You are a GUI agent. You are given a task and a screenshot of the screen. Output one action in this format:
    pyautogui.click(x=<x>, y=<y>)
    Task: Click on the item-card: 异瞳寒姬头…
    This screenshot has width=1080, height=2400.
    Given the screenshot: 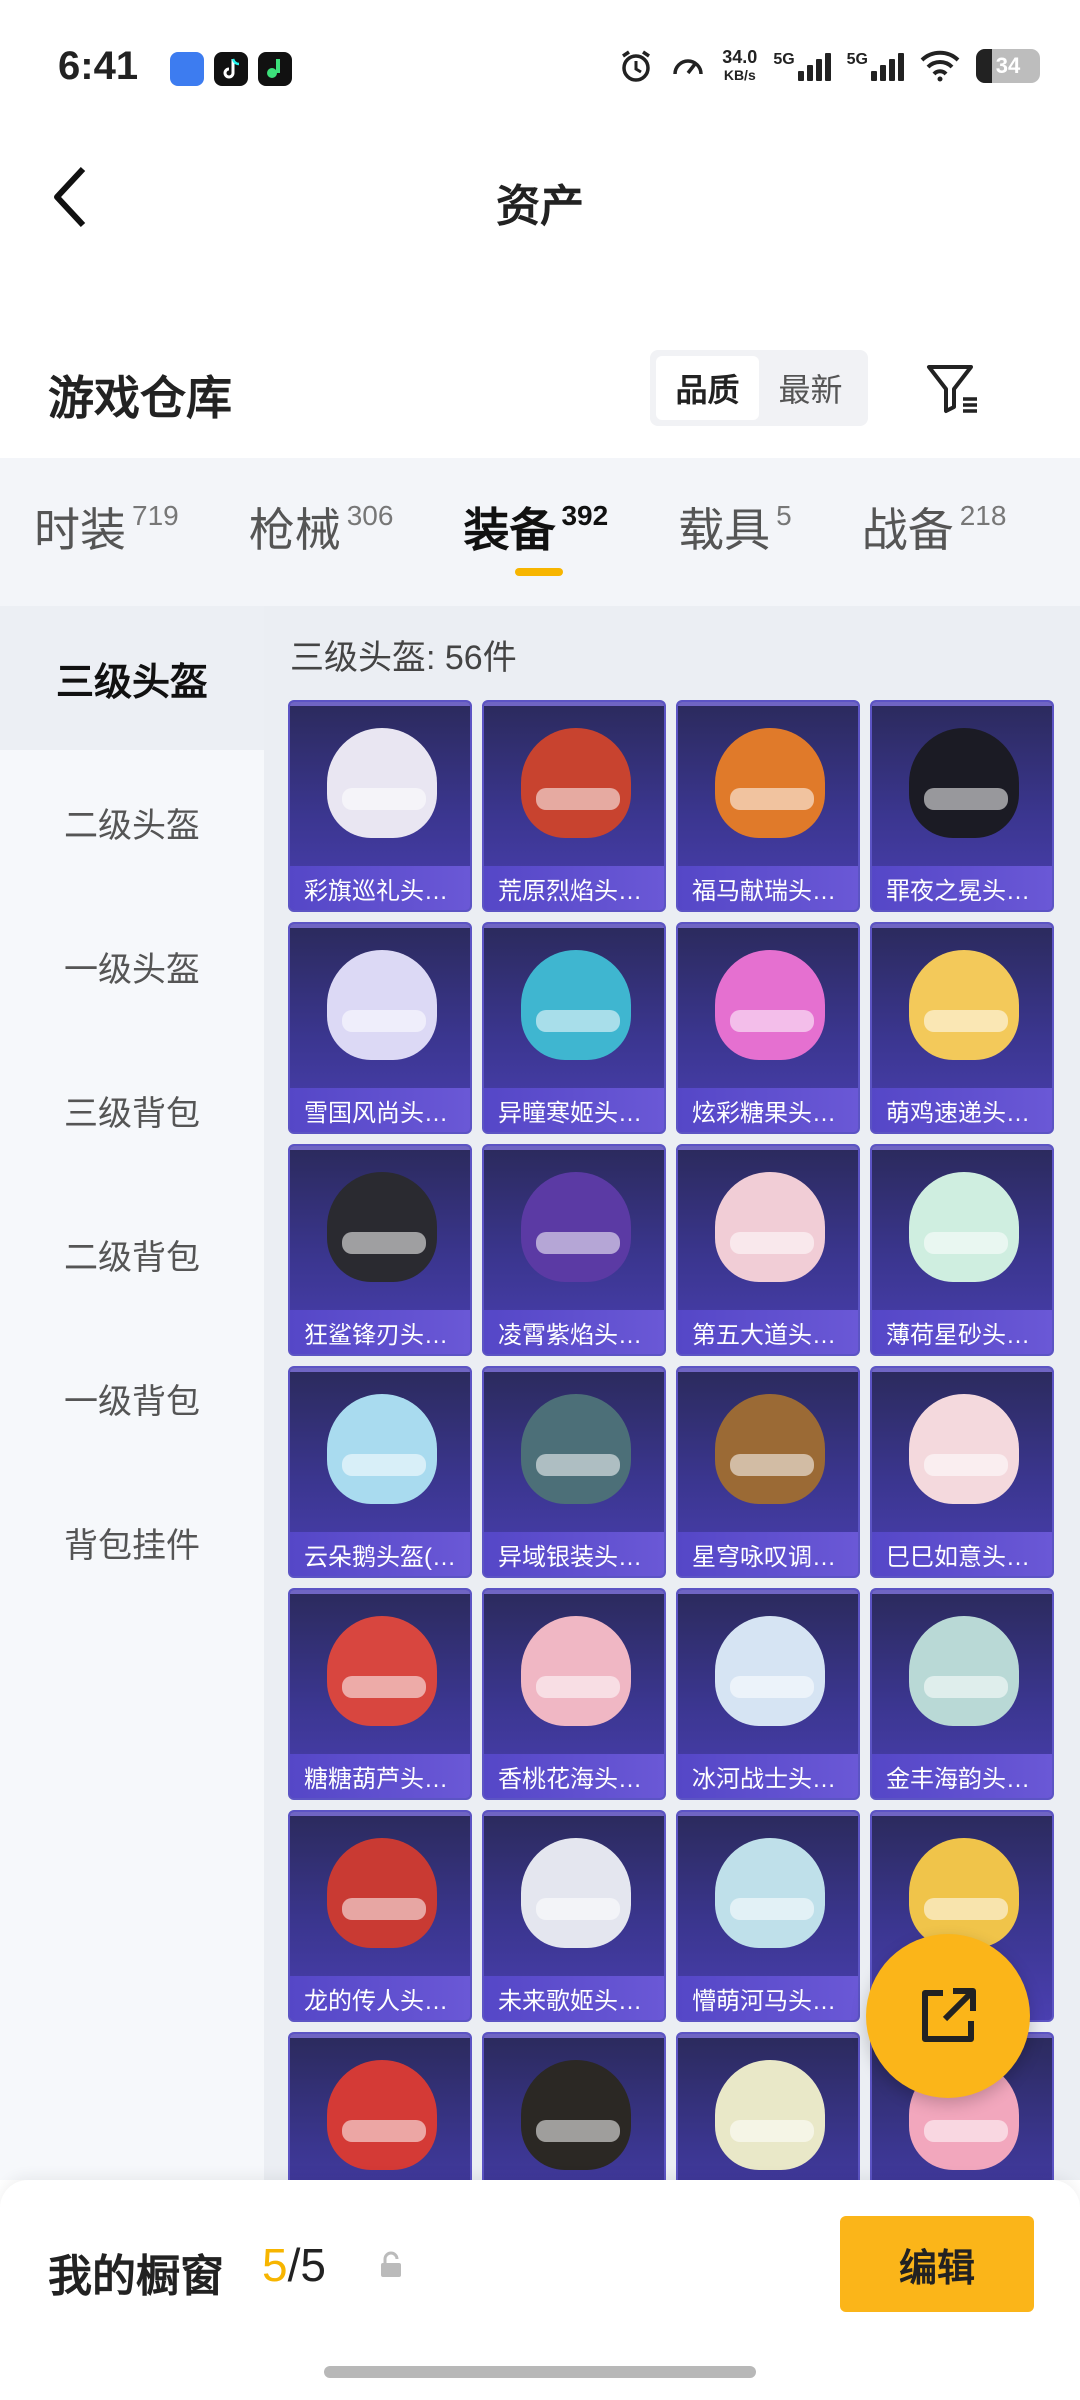 What is the action you would take?
    pyautogui.click(x=574, y=1028)
    